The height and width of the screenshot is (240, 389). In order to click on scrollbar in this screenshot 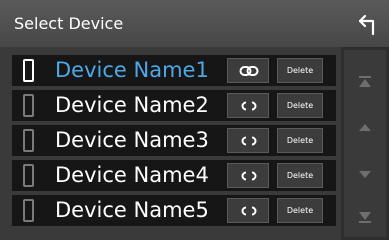, I will do `click(365, 143)`.